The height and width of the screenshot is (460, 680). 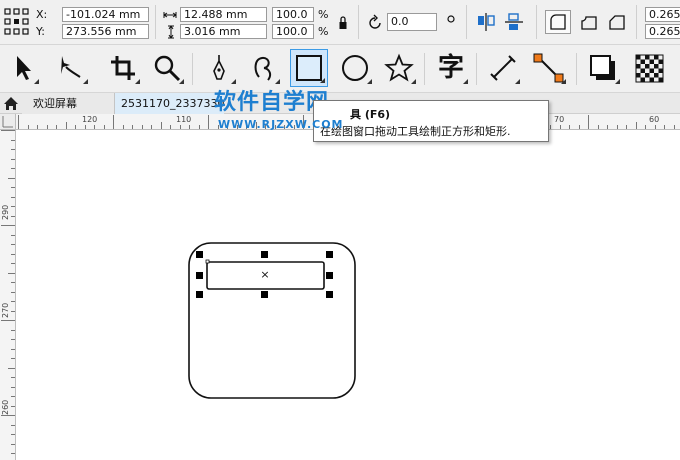 What do you see at coordinates (105, 31) in the screenshot?
I see `y-position-field: 273.556 mm` at bounding box center [105, 31].